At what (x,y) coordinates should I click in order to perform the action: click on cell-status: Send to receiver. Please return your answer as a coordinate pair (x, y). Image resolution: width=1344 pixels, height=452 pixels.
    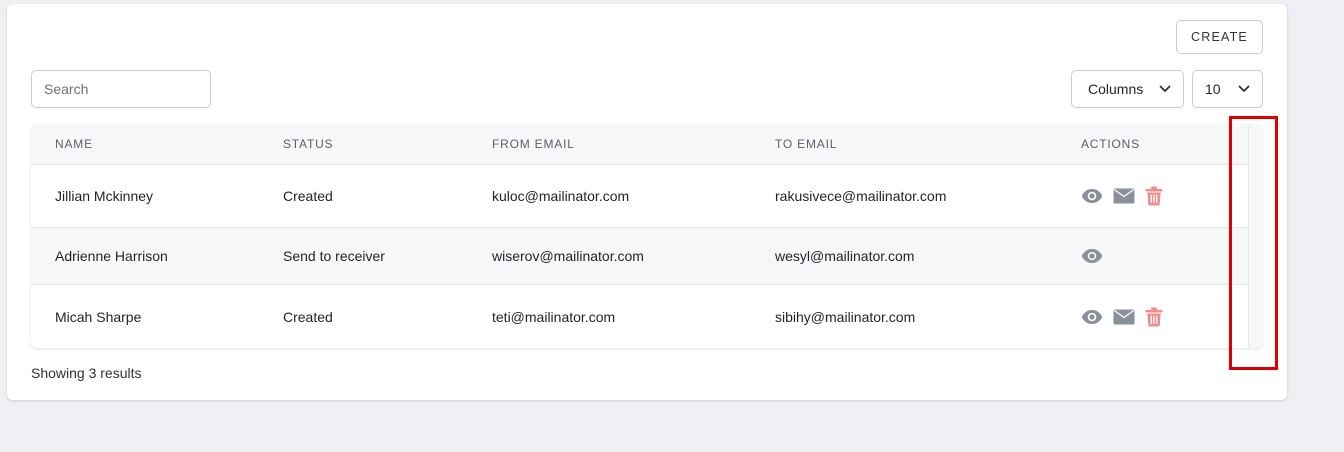
    Looking at the image, I should click on (334, 256).